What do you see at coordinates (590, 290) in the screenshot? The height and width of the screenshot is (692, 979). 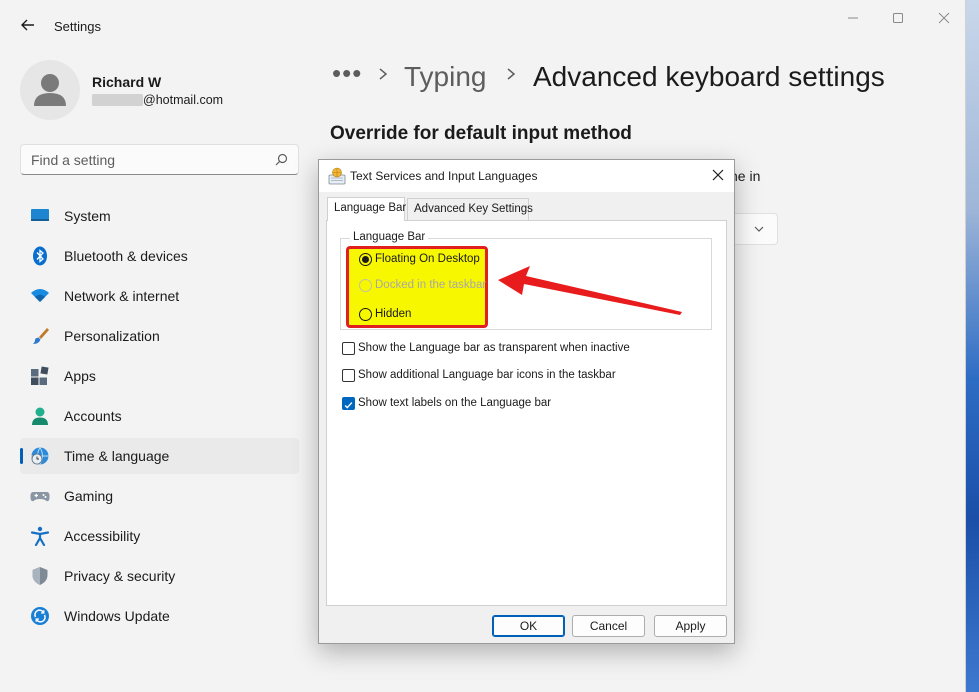 I see `red-arrow-annotation-icon` at bounding box center [590, 290].